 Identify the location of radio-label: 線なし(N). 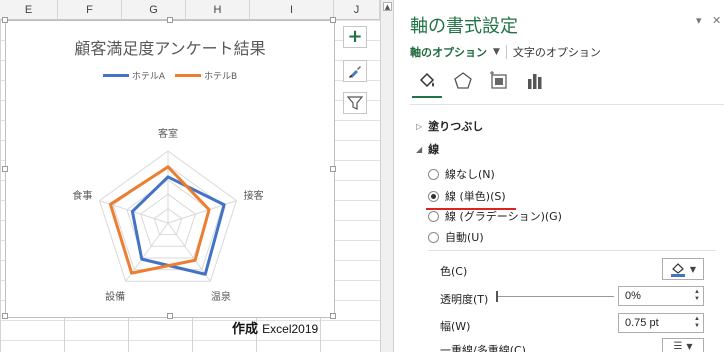
(470, 174).